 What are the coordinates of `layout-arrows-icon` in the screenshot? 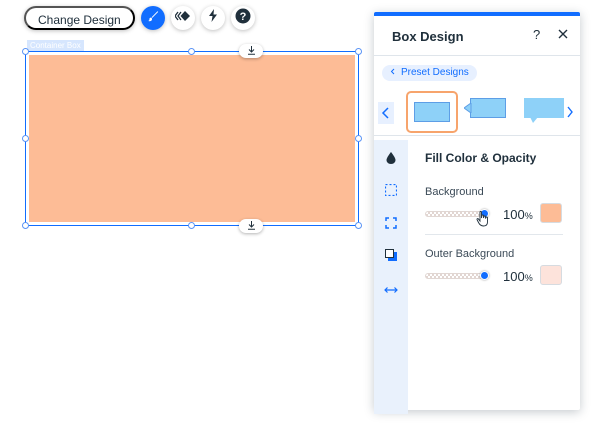 It's located at (391, 290).